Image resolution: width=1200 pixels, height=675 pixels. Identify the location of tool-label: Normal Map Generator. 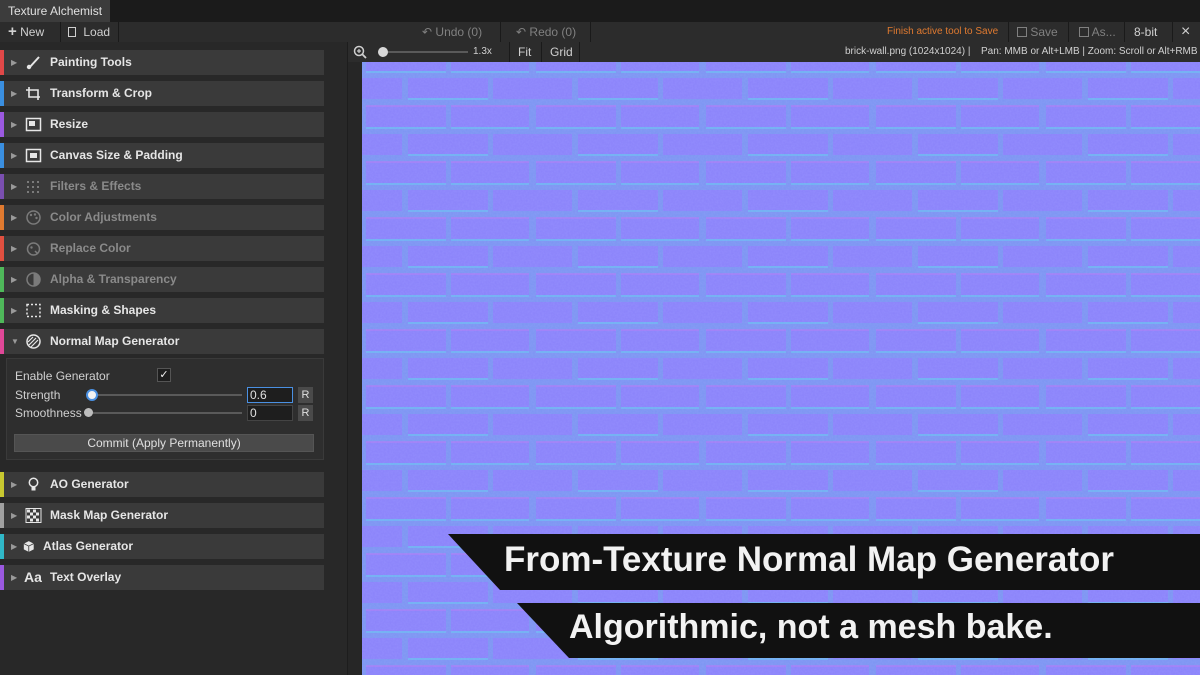
(115, 341).